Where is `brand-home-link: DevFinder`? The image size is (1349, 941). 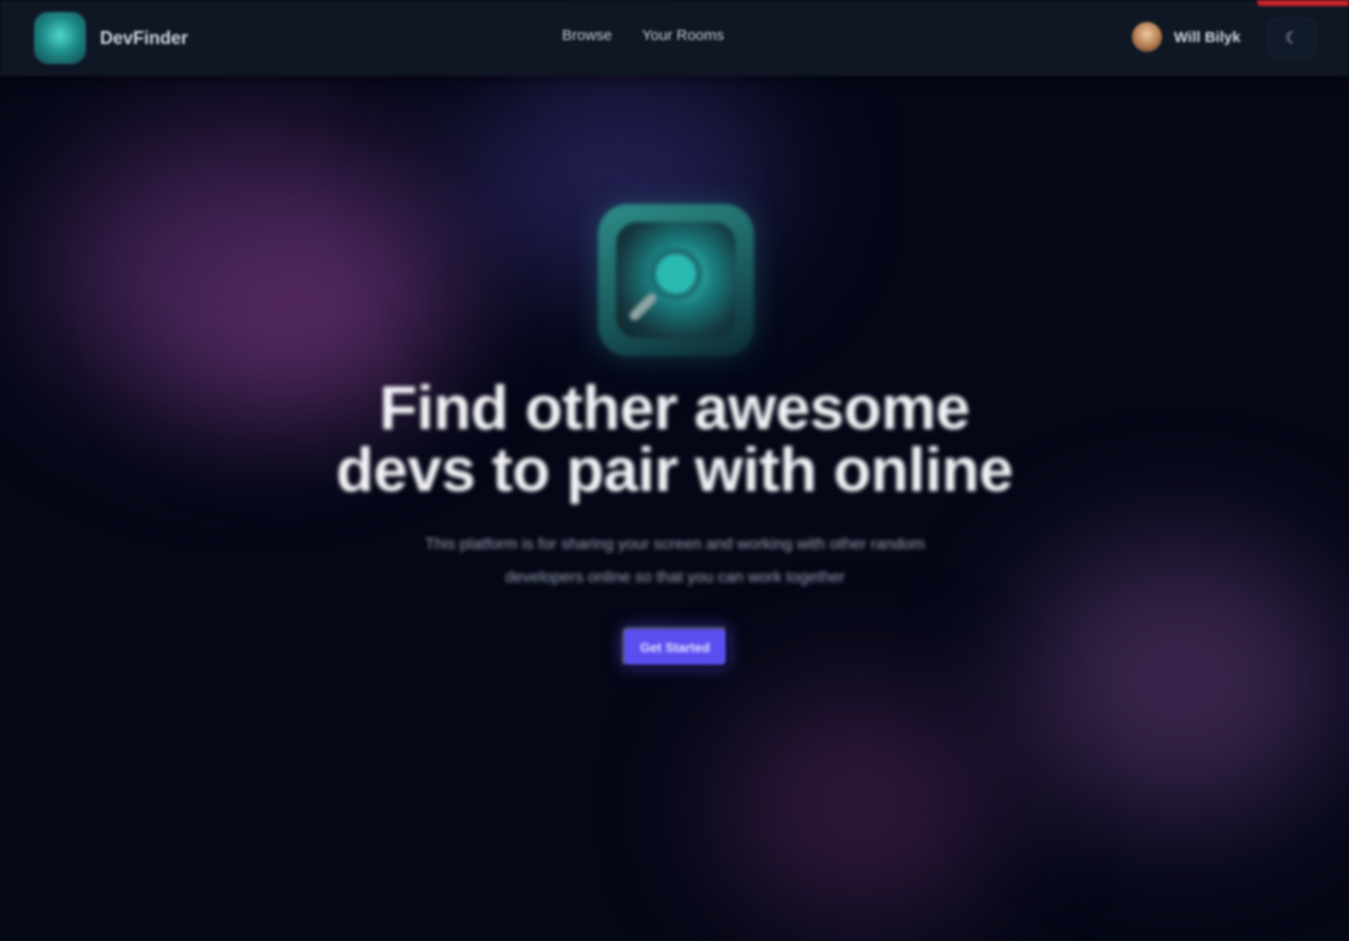
brand-home-link: DevFinder is located at coordinates (111, 38).